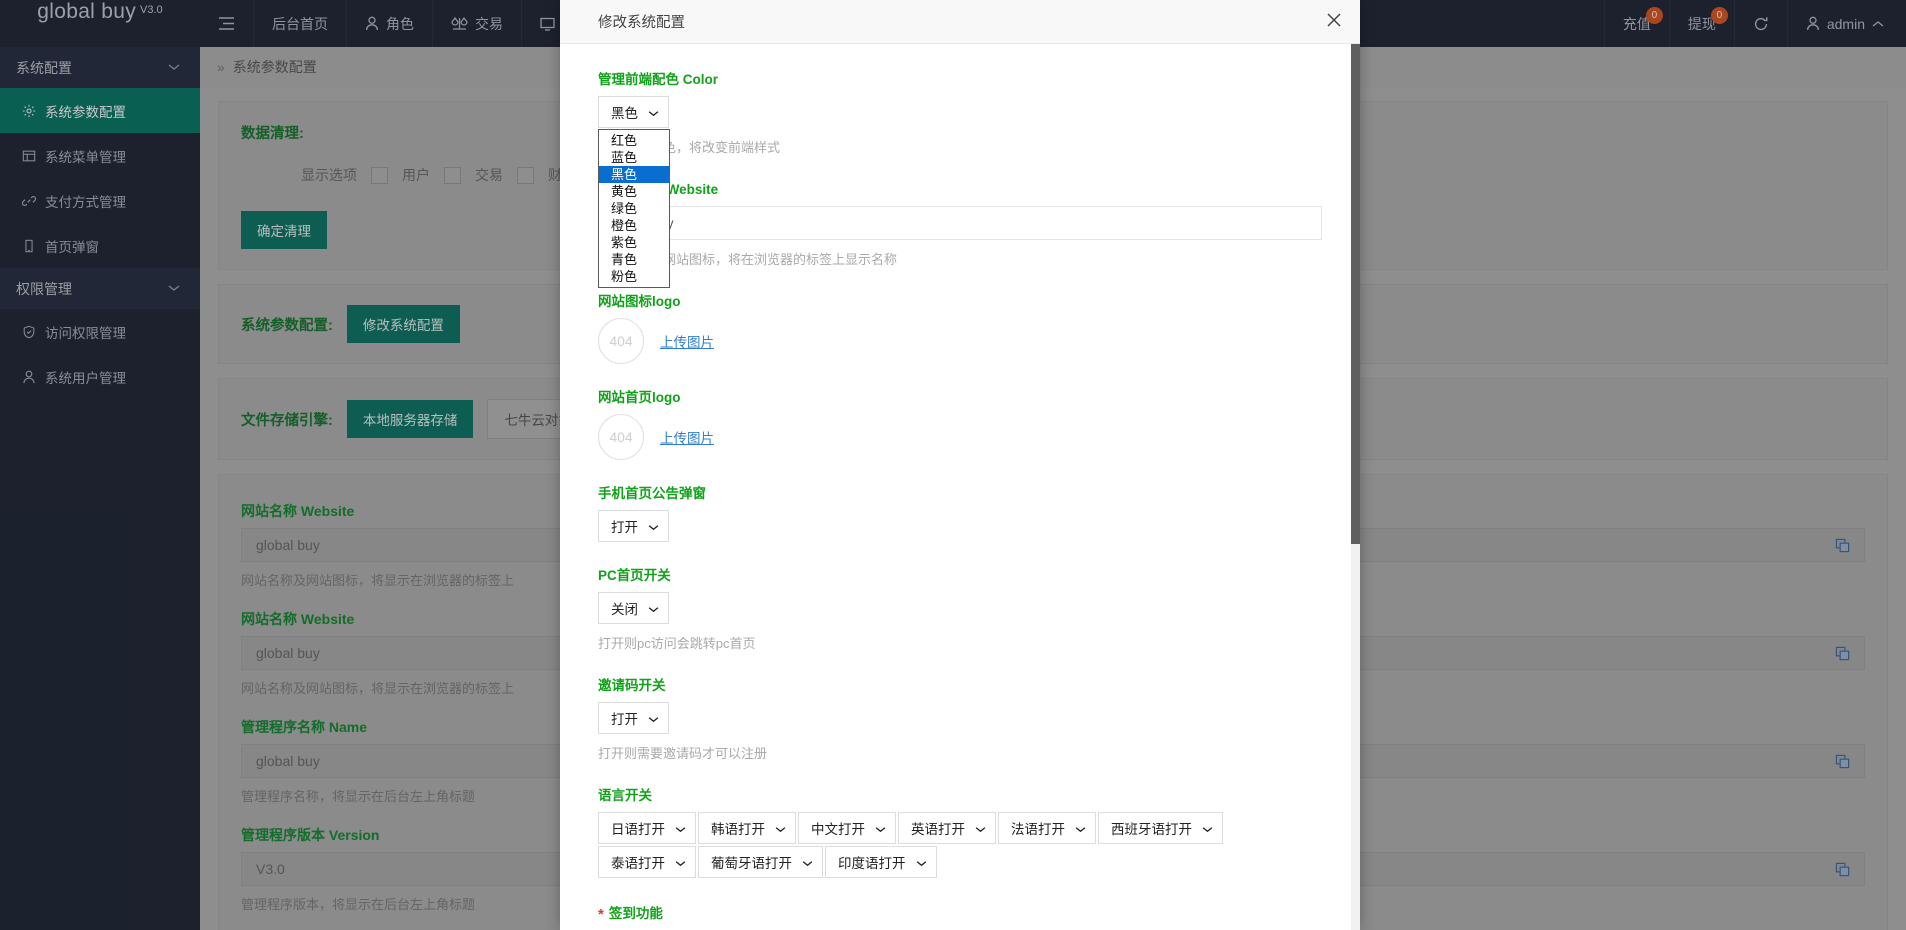 The width and height of the screenshot is (1906, 930). Describe the element at coordinates (938, 829) in the screenshot. I see `language-select-value: 英语打开` at that location.